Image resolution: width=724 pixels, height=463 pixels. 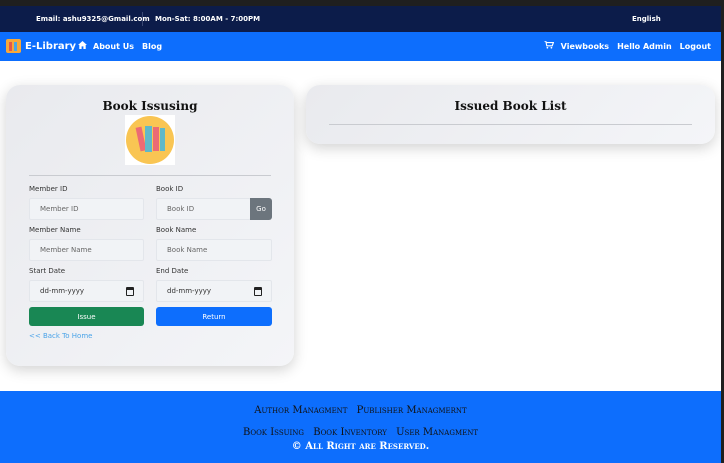 What do you see at coordinates (350, 432) in the screenshot?
I see `footer-link-book-inventory: Book Inventory` at bounding box center [350, 432].